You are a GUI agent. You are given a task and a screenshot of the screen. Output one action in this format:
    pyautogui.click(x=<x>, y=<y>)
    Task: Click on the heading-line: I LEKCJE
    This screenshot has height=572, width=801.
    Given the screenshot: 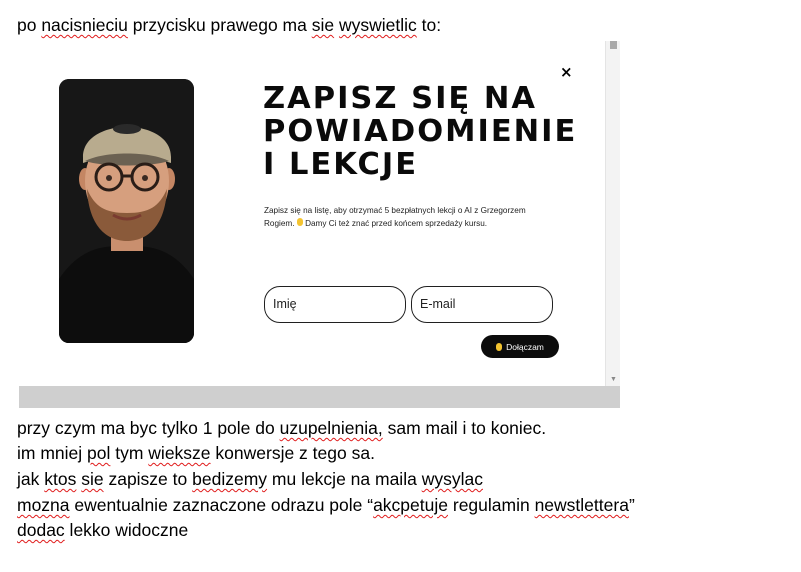 What is the action you would take?
    pyautogui.click(x=341, y=164)
    